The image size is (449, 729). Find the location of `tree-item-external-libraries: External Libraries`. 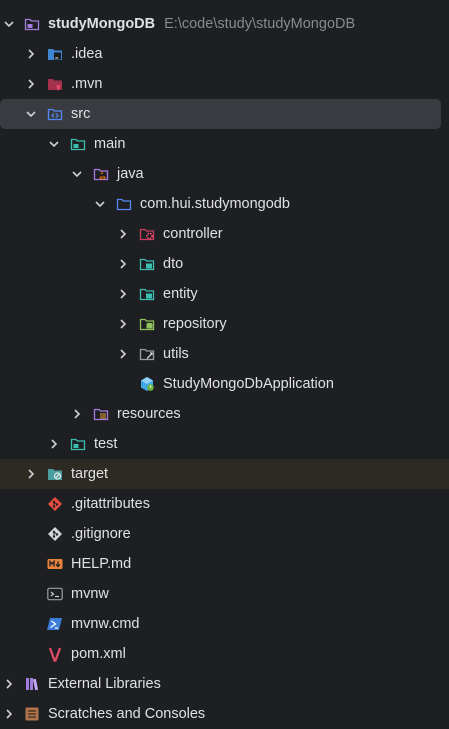

tree-item-external-libraries: External Libraries is located at coordinates (224, 684).